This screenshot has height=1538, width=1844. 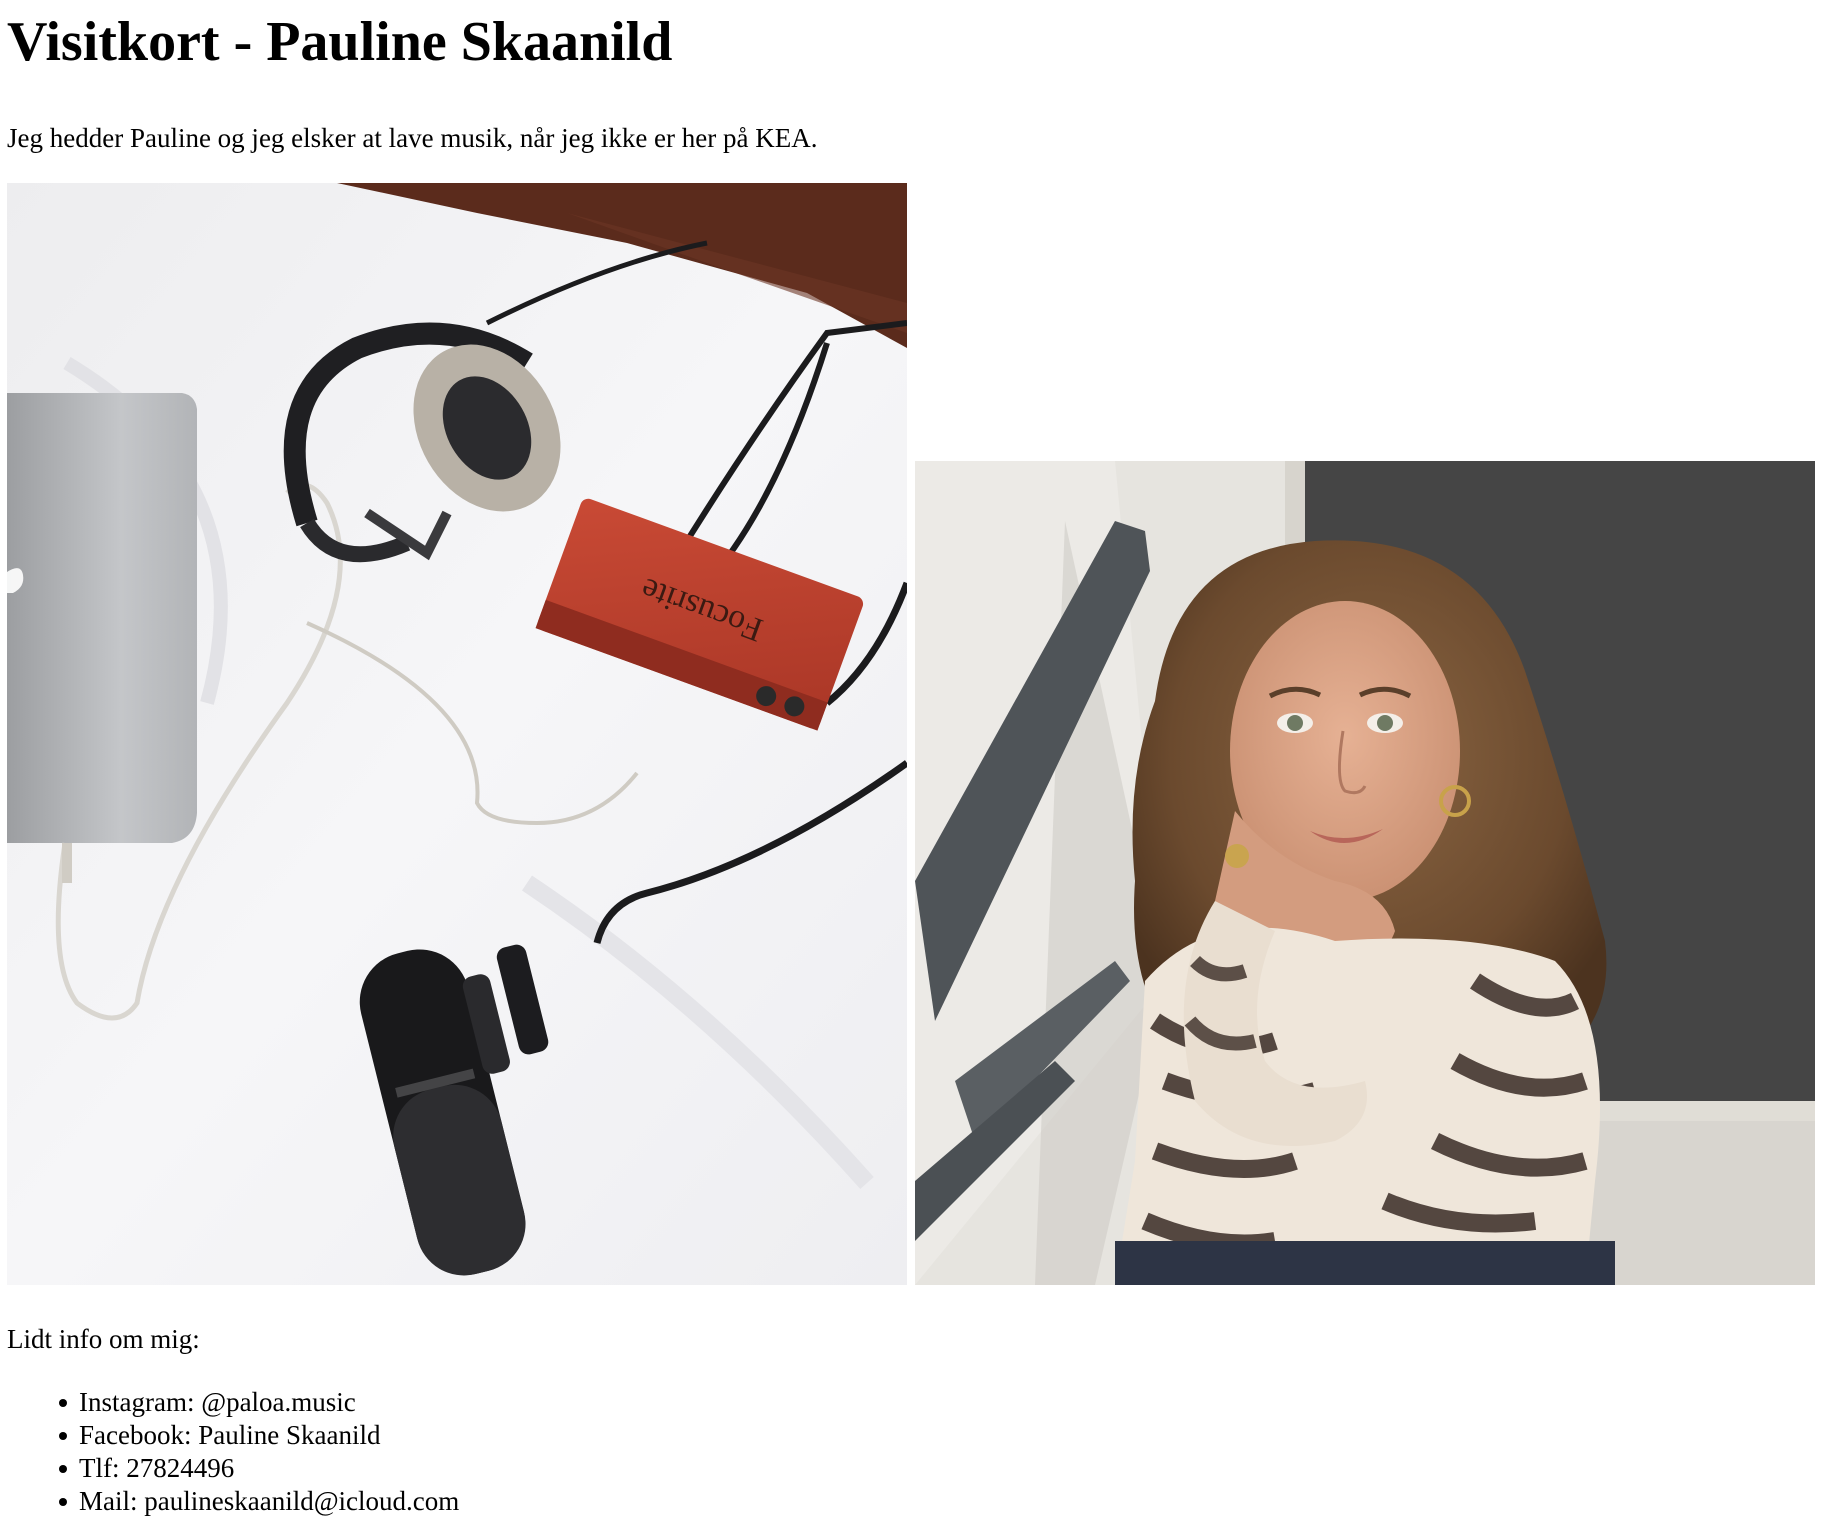 What do you see at coordinates (259, 1468) in the screenshot?
I see `list-item-phone: Tlf: 27824496` at bounding box center [259, 1468].